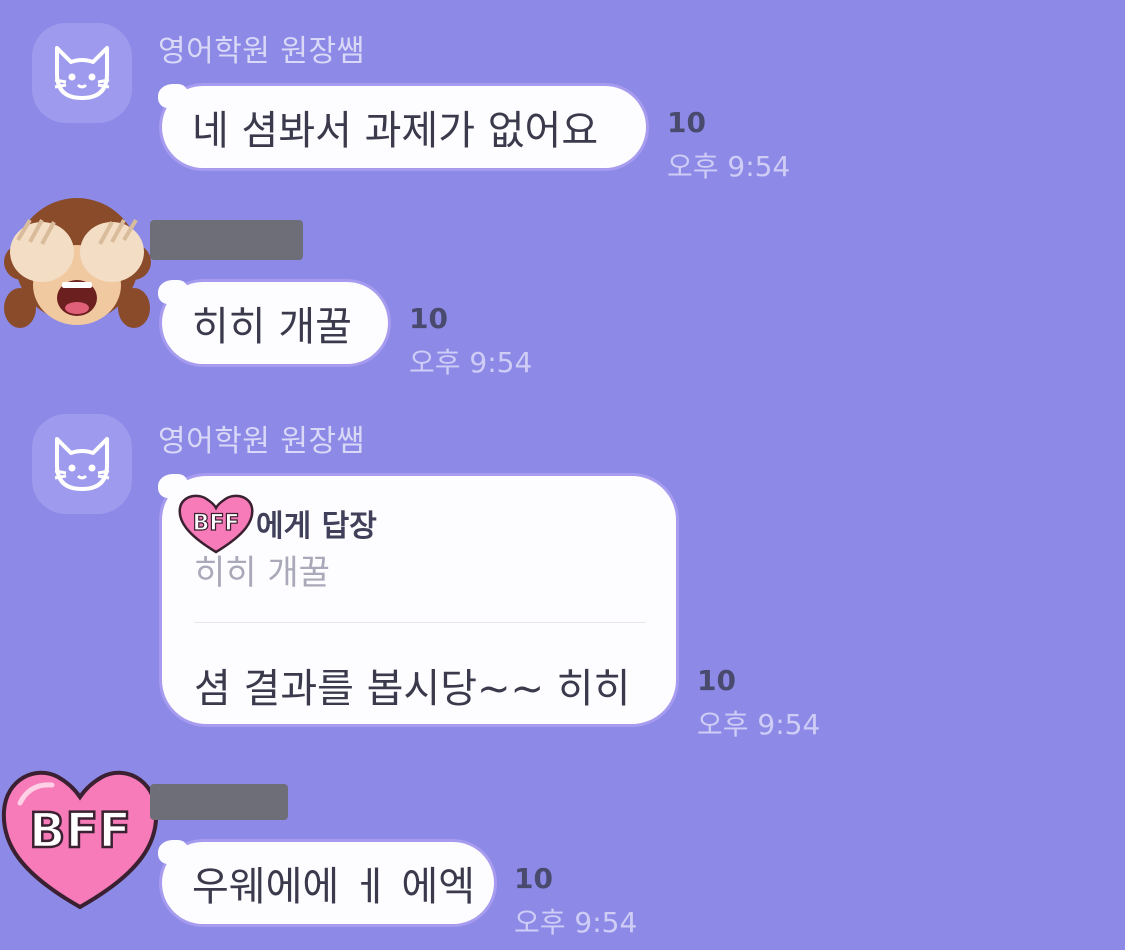  Describe the element at coordinates (412, 689) in the screenshot. I see `message-text: 셤 결과를 봅시당~~ 히히` at that location.